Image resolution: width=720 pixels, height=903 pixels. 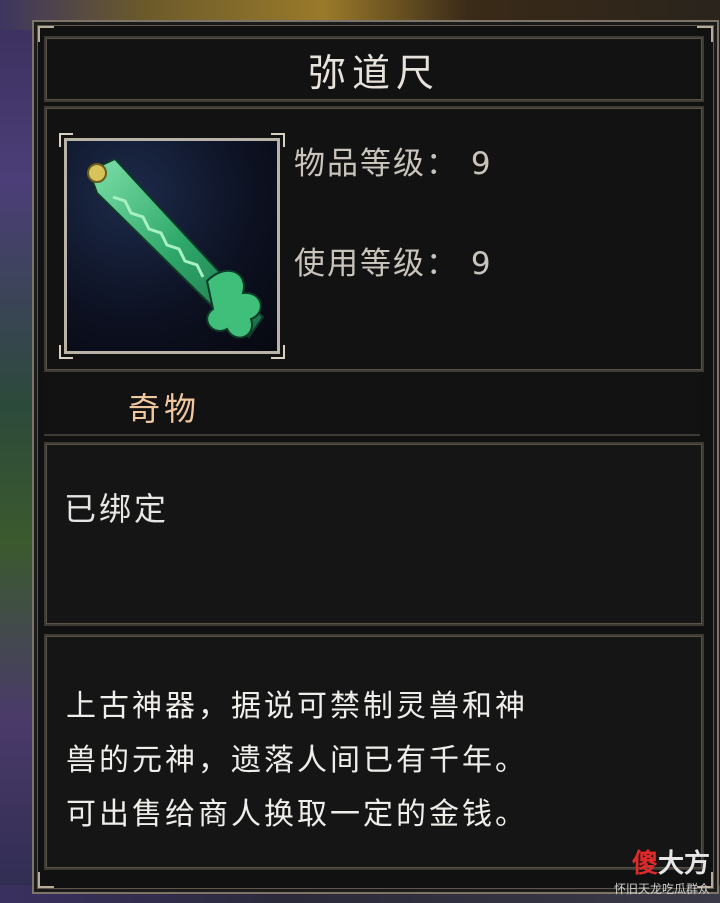 What do you see at coordinates (46, 880) in the screenshot?
I see `frame-corner` at bounding box center [46, 880].